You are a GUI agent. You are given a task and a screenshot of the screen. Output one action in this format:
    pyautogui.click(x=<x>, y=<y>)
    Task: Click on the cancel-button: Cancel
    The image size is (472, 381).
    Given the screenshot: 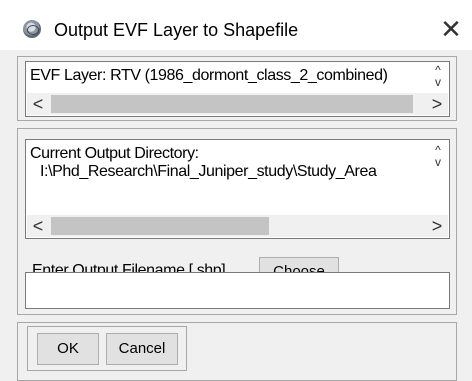 What is the action you would take?
    pyautogui.click(x=142, y=349)
    